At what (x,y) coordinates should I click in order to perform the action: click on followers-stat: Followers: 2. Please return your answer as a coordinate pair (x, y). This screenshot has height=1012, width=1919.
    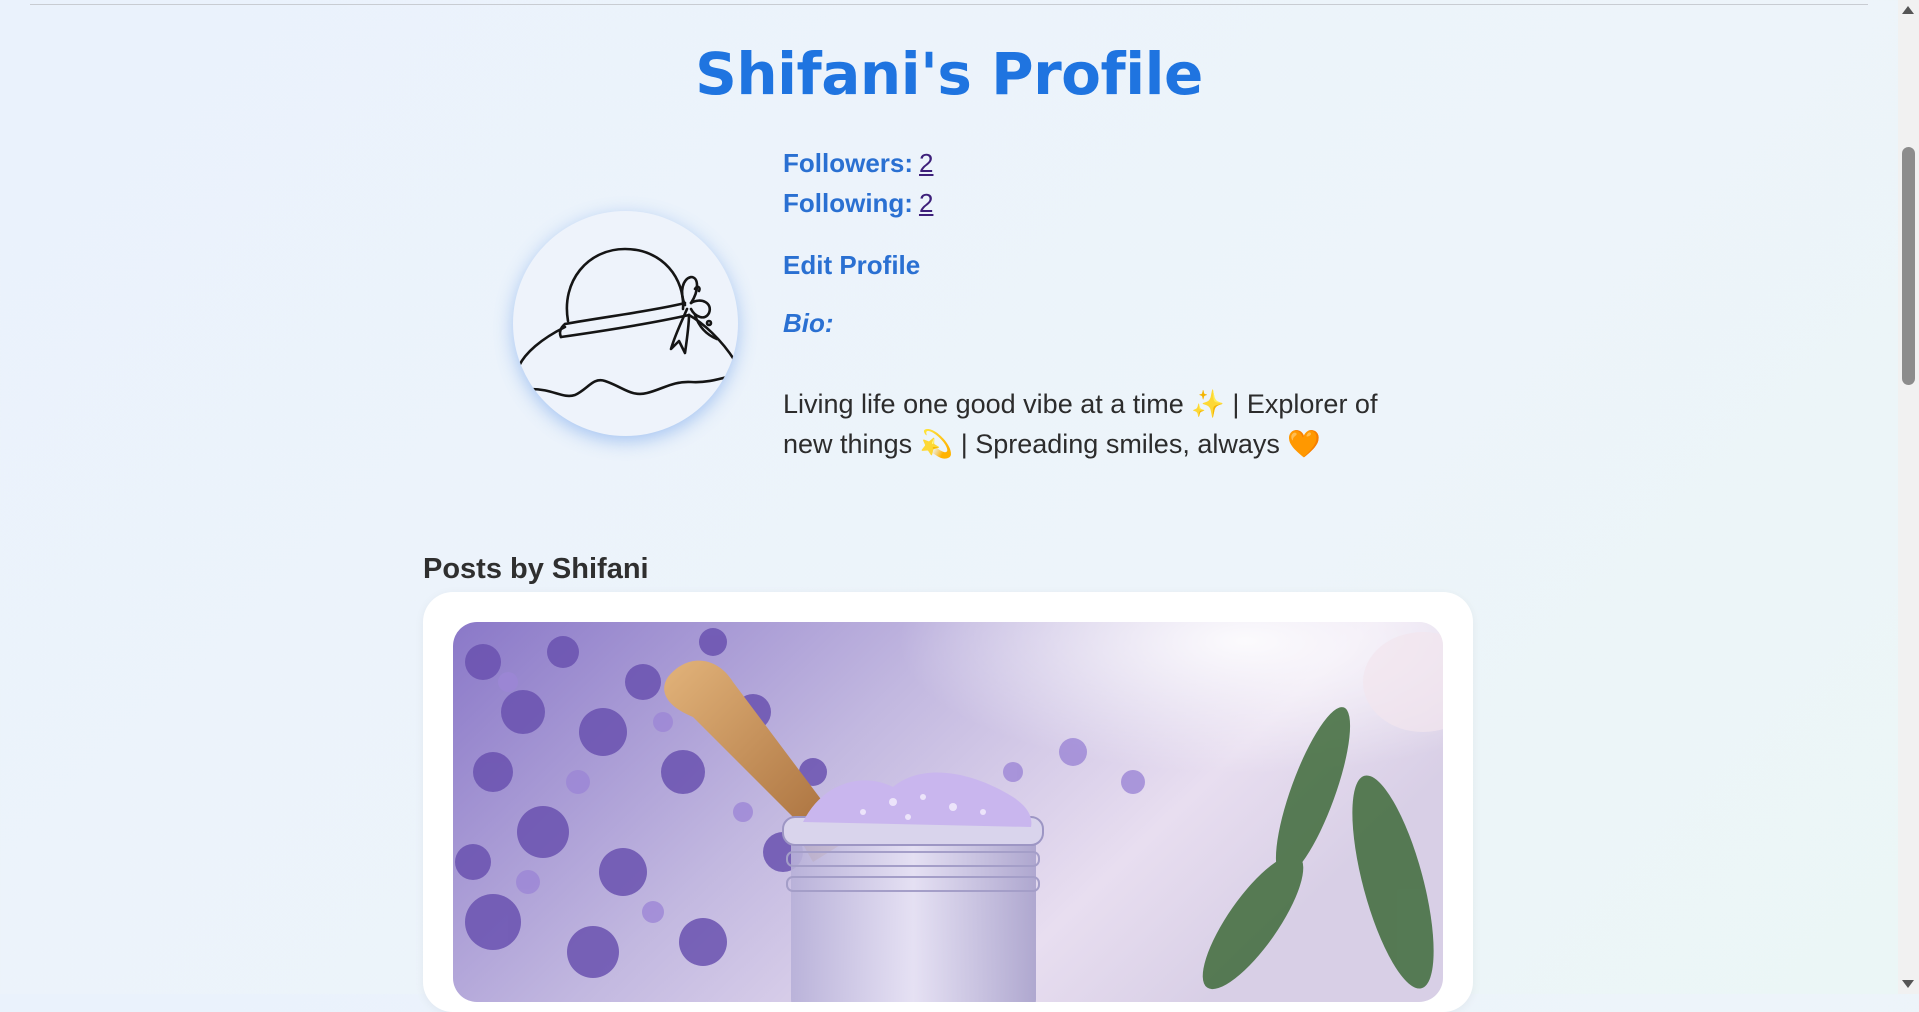
    Looking at the image, I should click on (858, 163).